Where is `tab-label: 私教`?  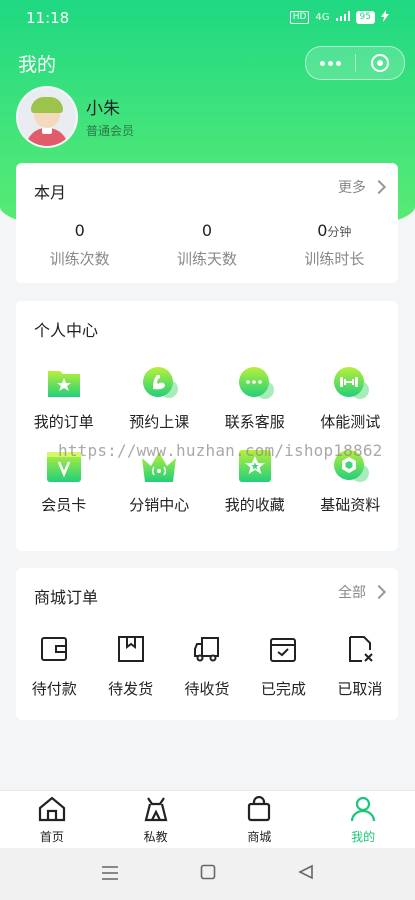
tab-label: 私教 is located at coordinates (155, 836).